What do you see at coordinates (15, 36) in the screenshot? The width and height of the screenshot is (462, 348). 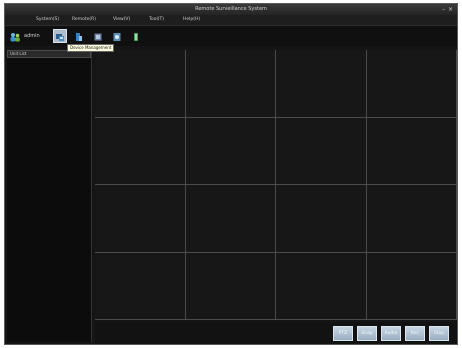 I see `users-icon` at bounding box center [15, 36].